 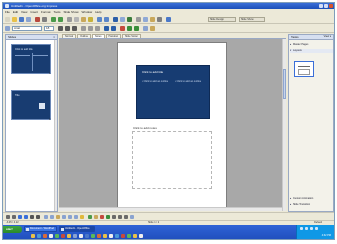 I want to click on tab-slide-sorter: Slide Sorter, so click(x=131, y=36).